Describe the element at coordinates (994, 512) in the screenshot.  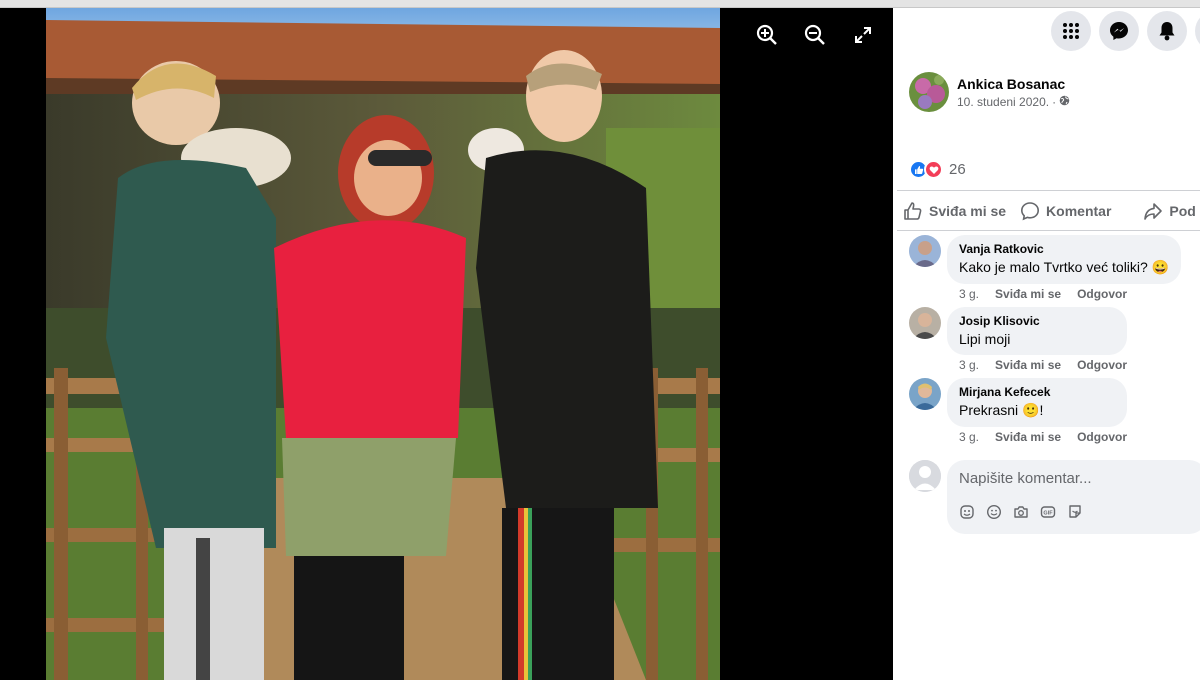
I see `emoji-icon` at that location.